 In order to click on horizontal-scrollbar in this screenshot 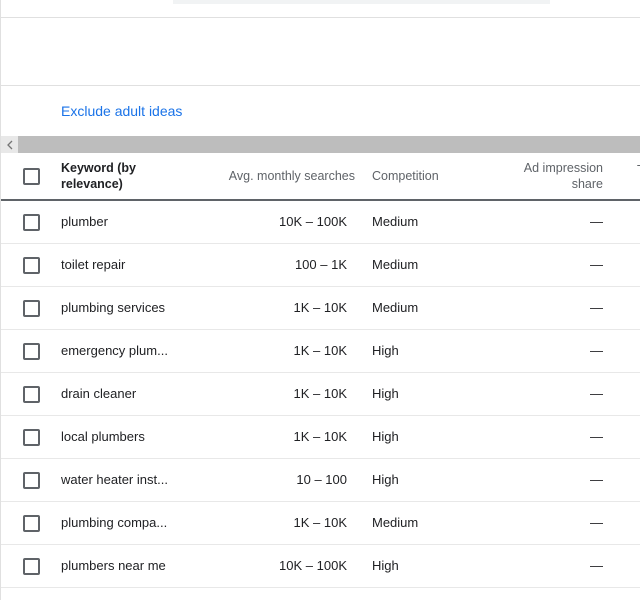, I will do `click(320, 144)`.